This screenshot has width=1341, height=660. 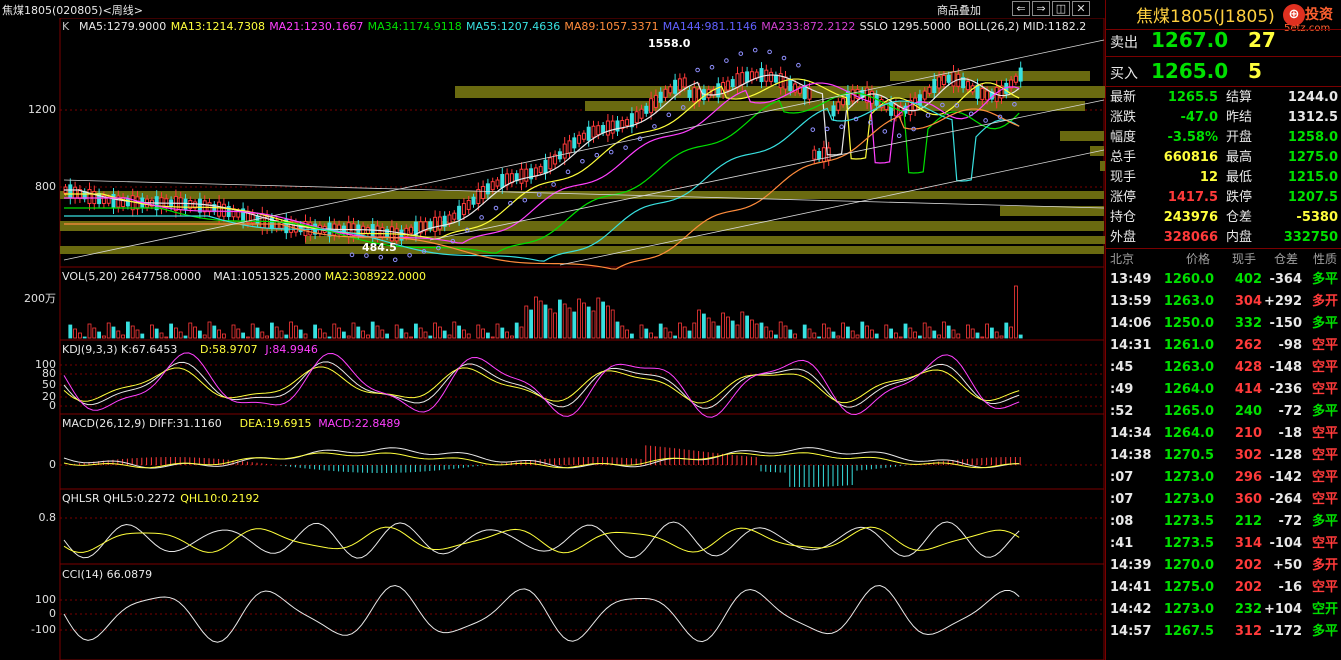 I want to click on nav-forward-icon: ⇒, so click(x=1041, y=8).